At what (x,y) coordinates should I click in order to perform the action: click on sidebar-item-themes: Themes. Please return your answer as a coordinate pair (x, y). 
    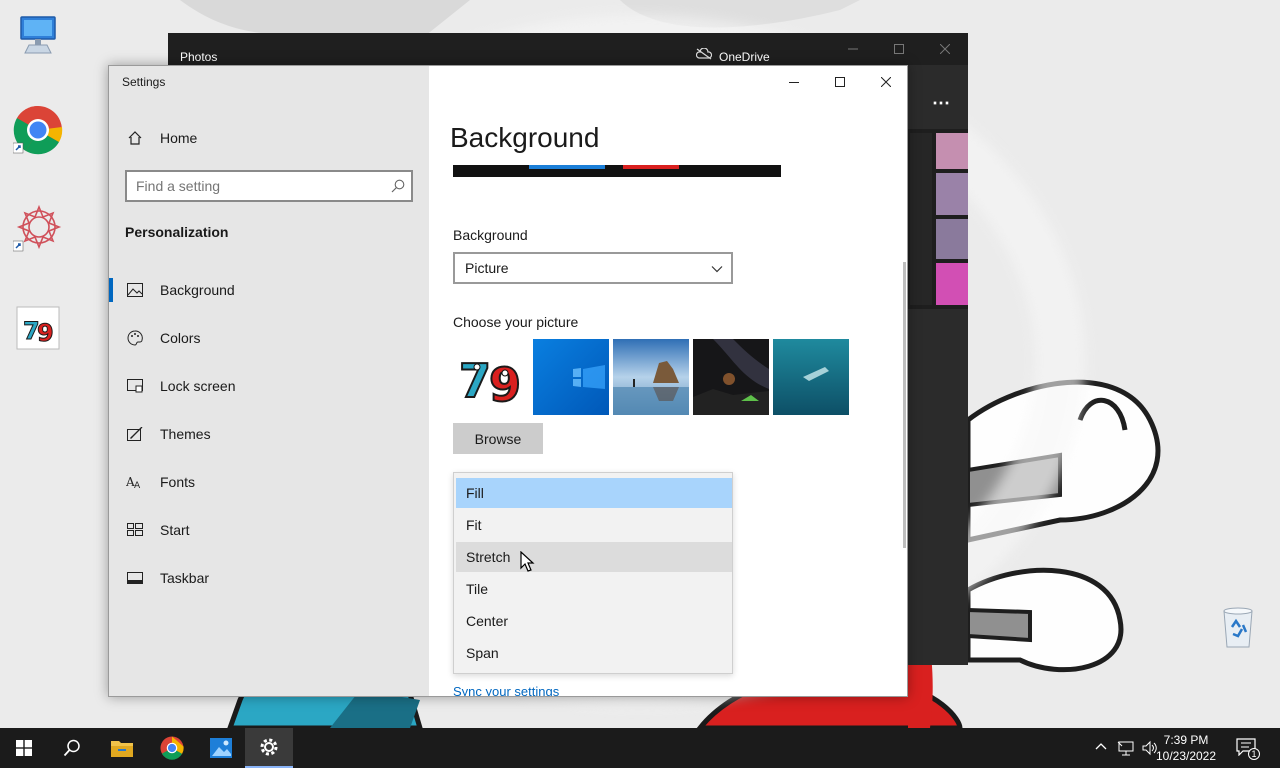
    Looking at the image, I should click on (269, 434).